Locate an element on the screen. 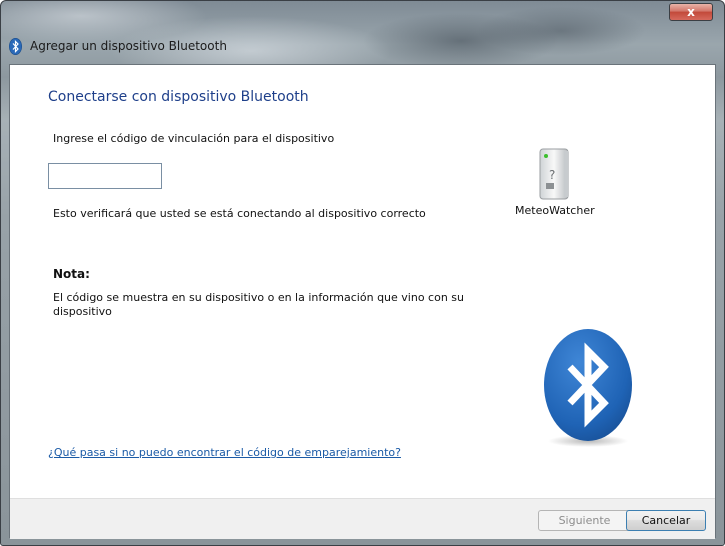  dialog-footer: Siguiente Cancelar is located at coordinates (362, 518).